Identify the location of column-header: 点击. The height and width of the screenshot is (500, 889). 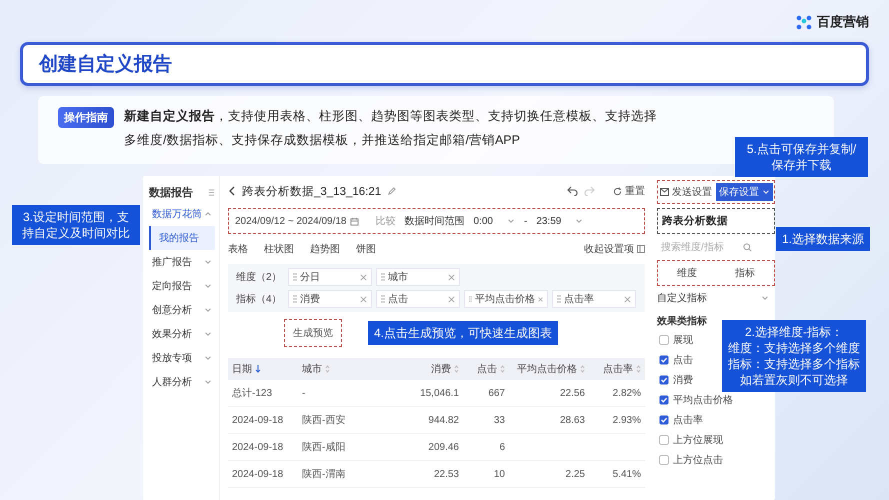
(486, 369).